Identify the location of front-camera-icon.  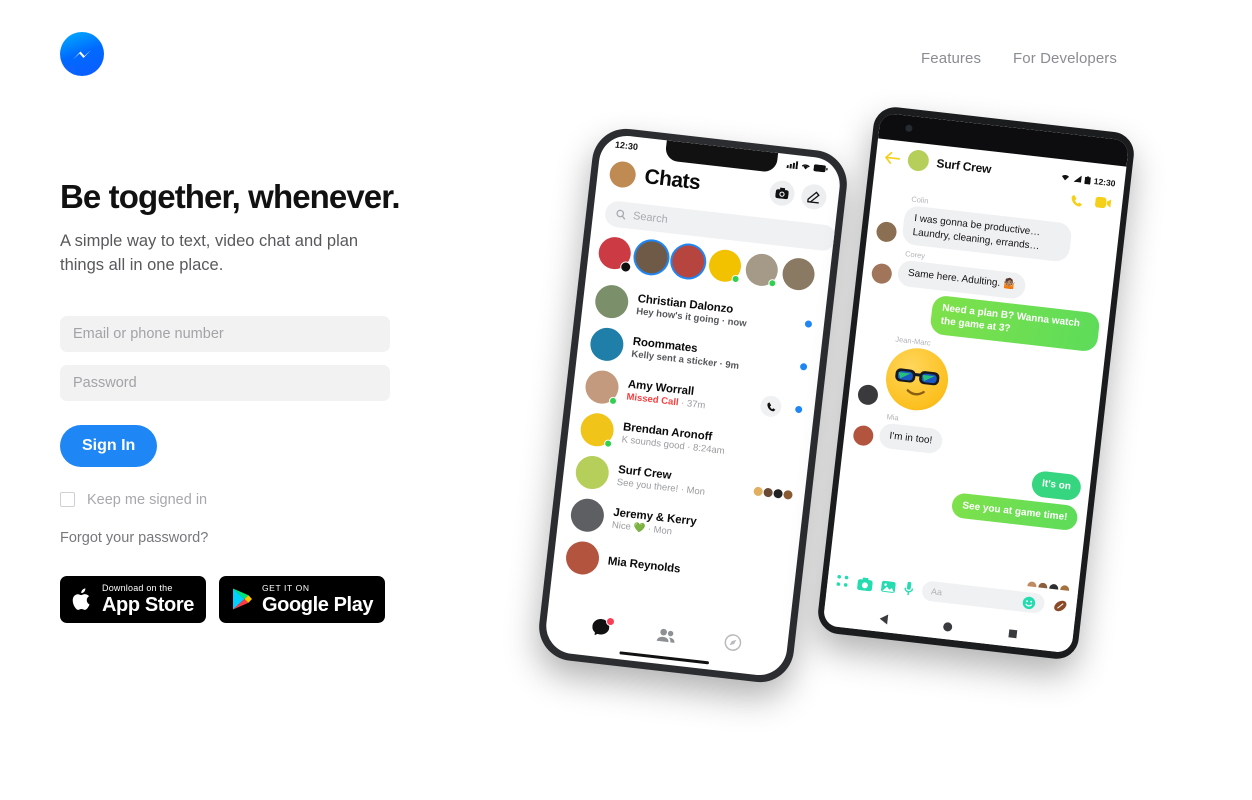
(909, 128).